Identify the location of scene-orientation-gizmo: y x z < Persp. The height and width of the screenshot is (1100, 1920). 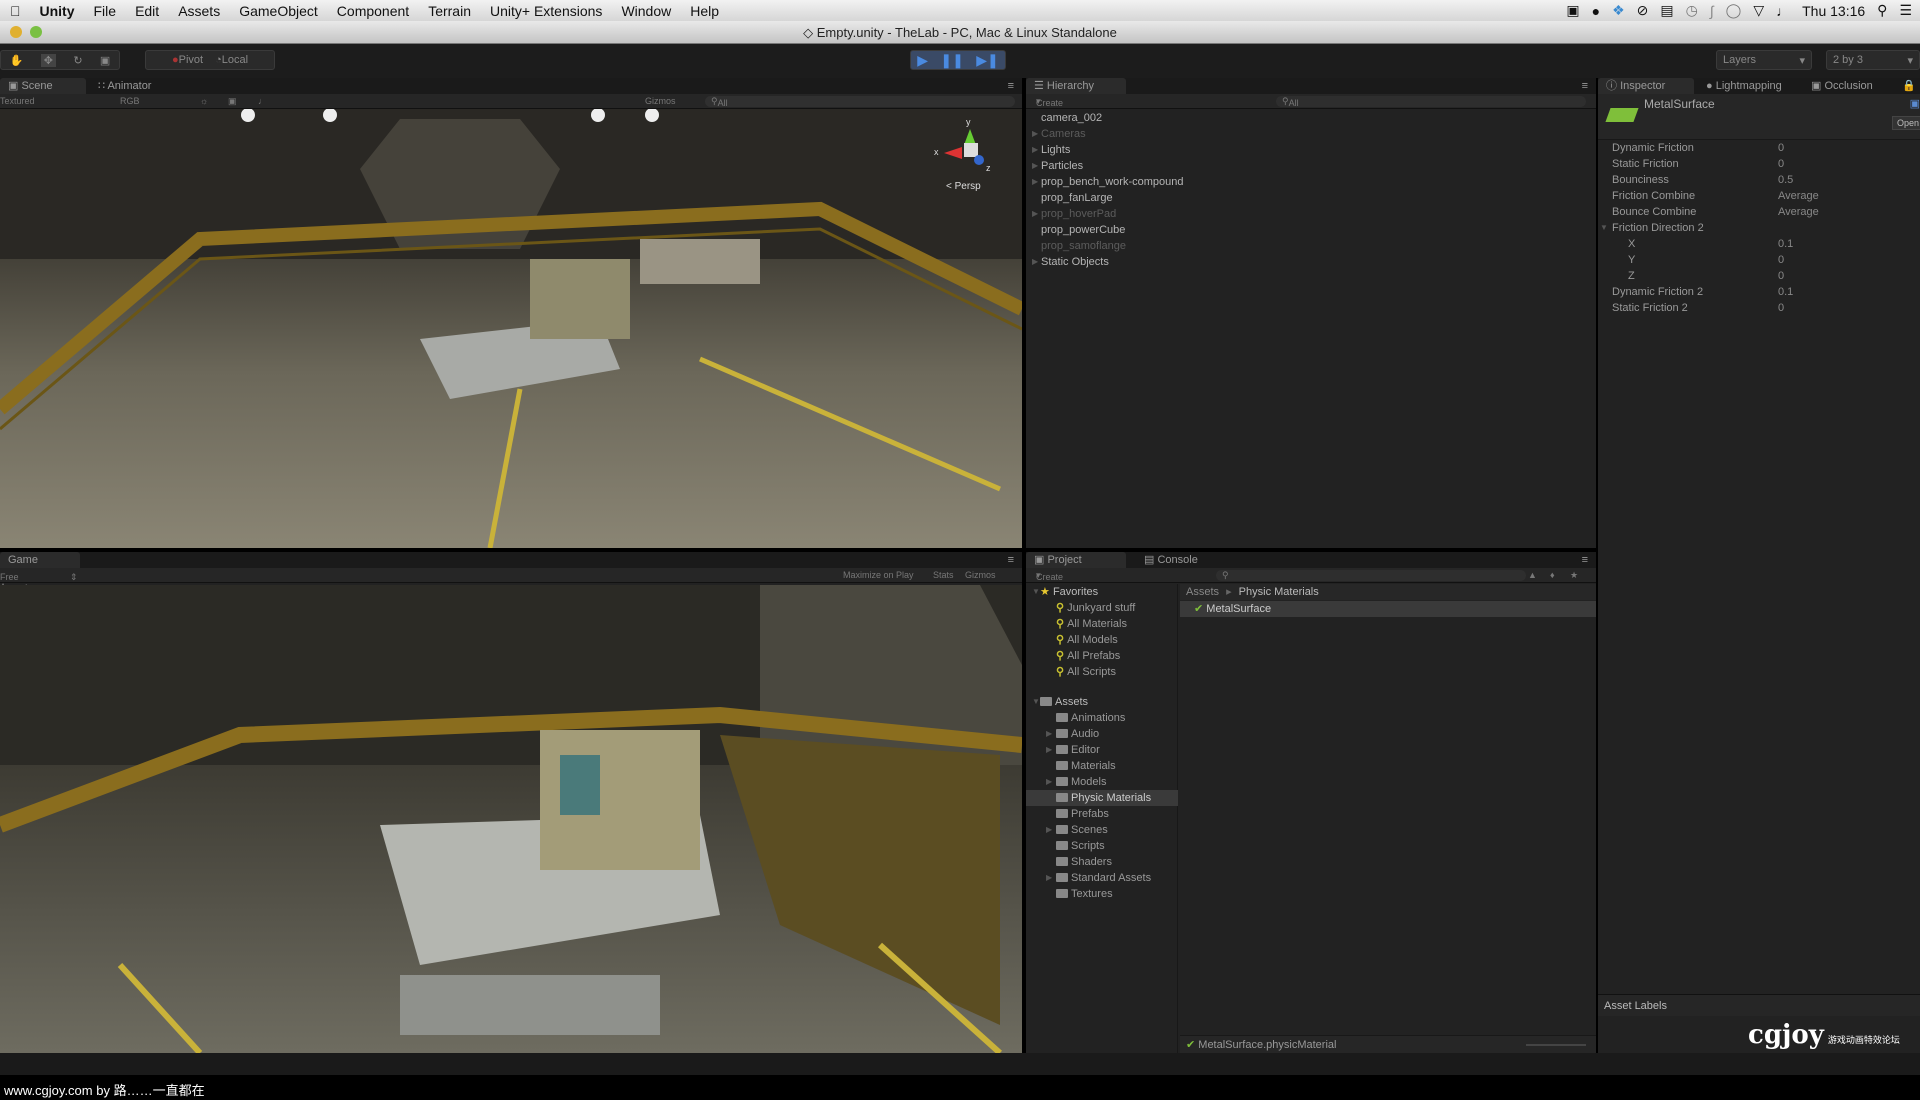
(965, 157).